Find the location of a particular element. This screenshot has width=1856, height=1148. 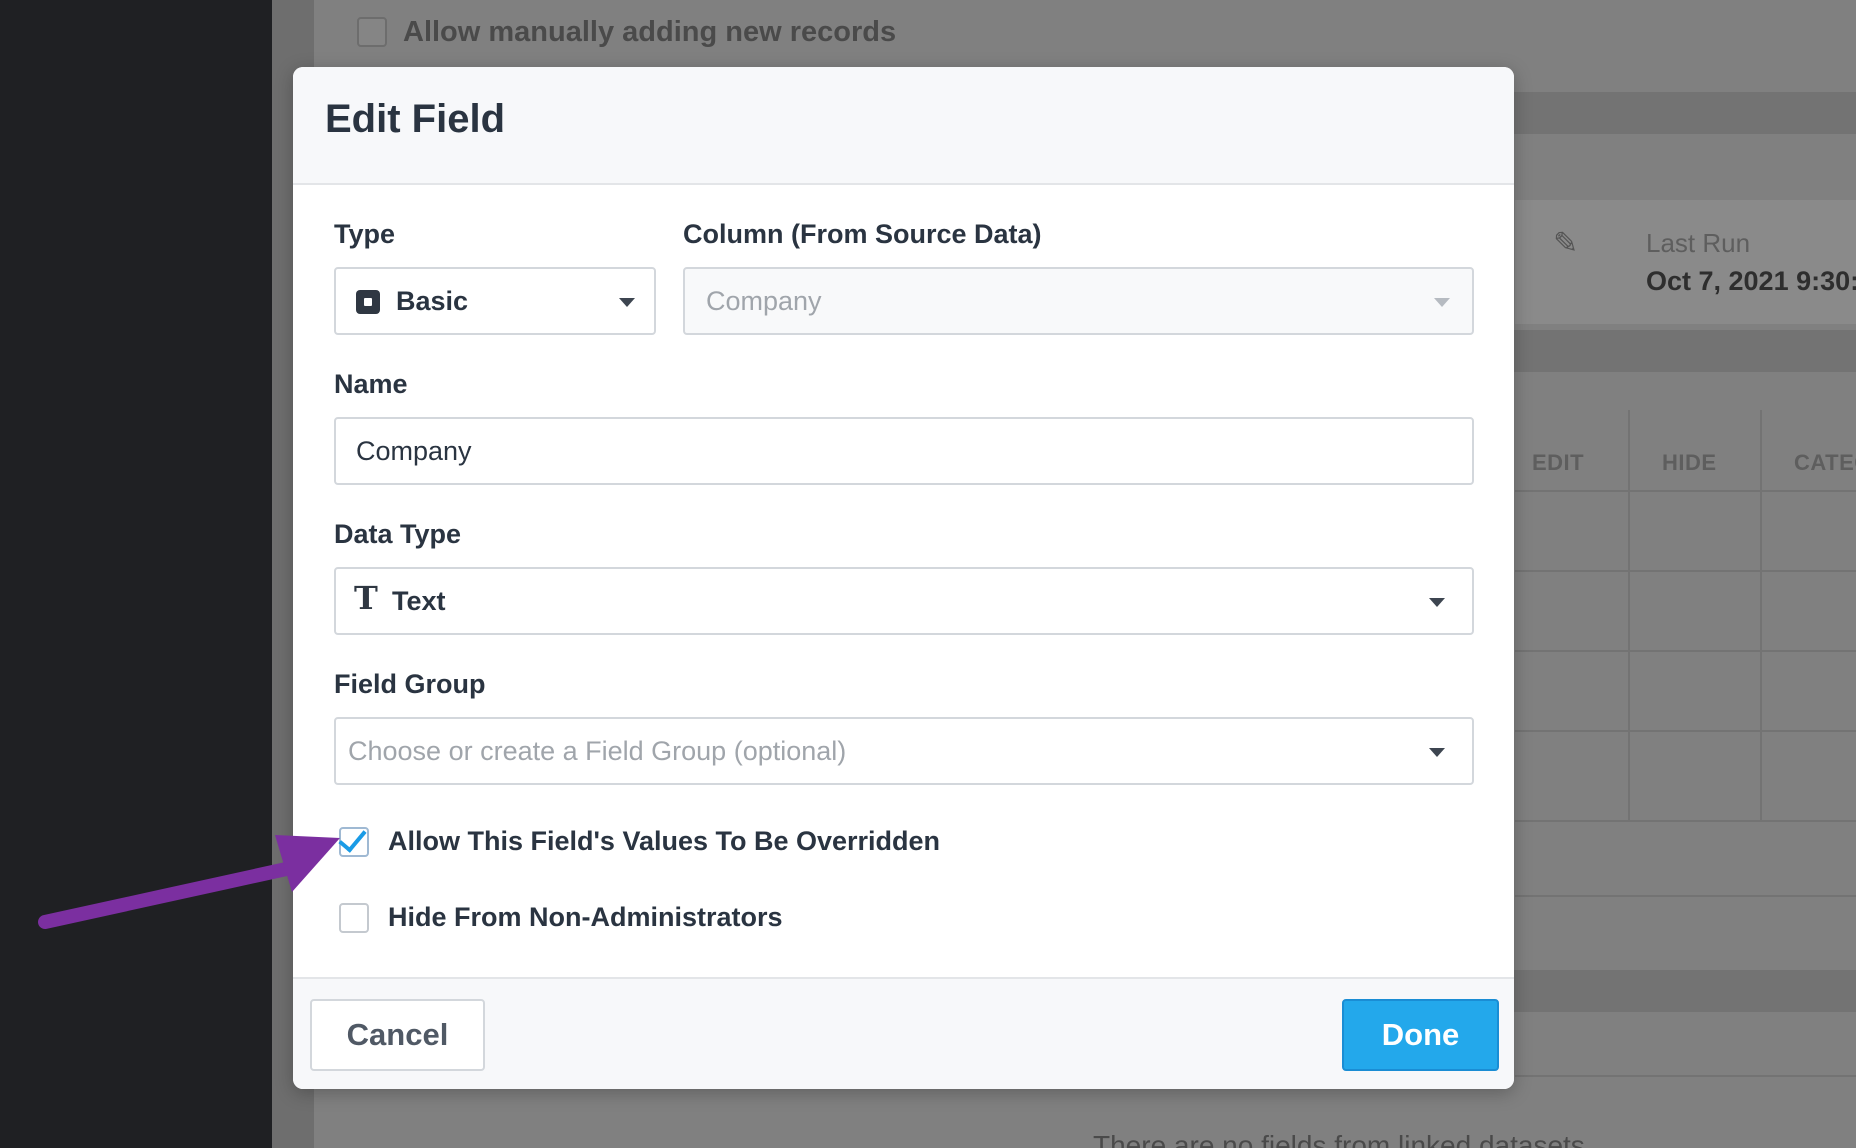

background-checkbox is located at coordinates (372, 32).